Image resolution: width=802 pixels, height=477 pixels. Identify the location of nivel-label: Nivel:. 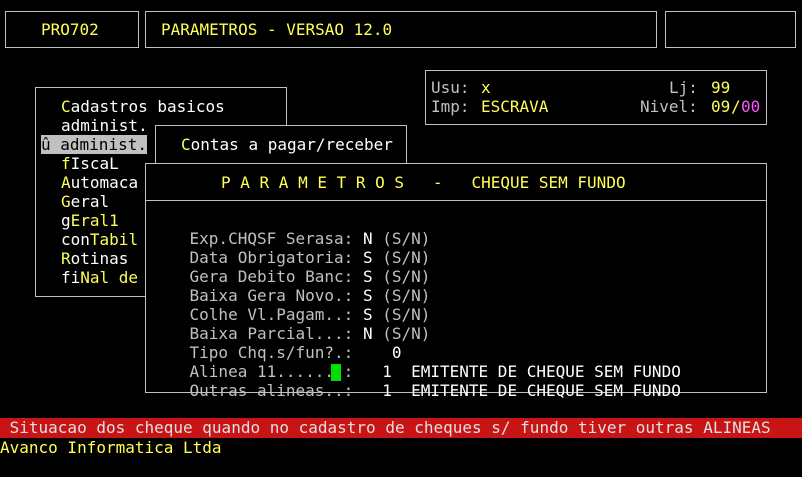
(669, 106).